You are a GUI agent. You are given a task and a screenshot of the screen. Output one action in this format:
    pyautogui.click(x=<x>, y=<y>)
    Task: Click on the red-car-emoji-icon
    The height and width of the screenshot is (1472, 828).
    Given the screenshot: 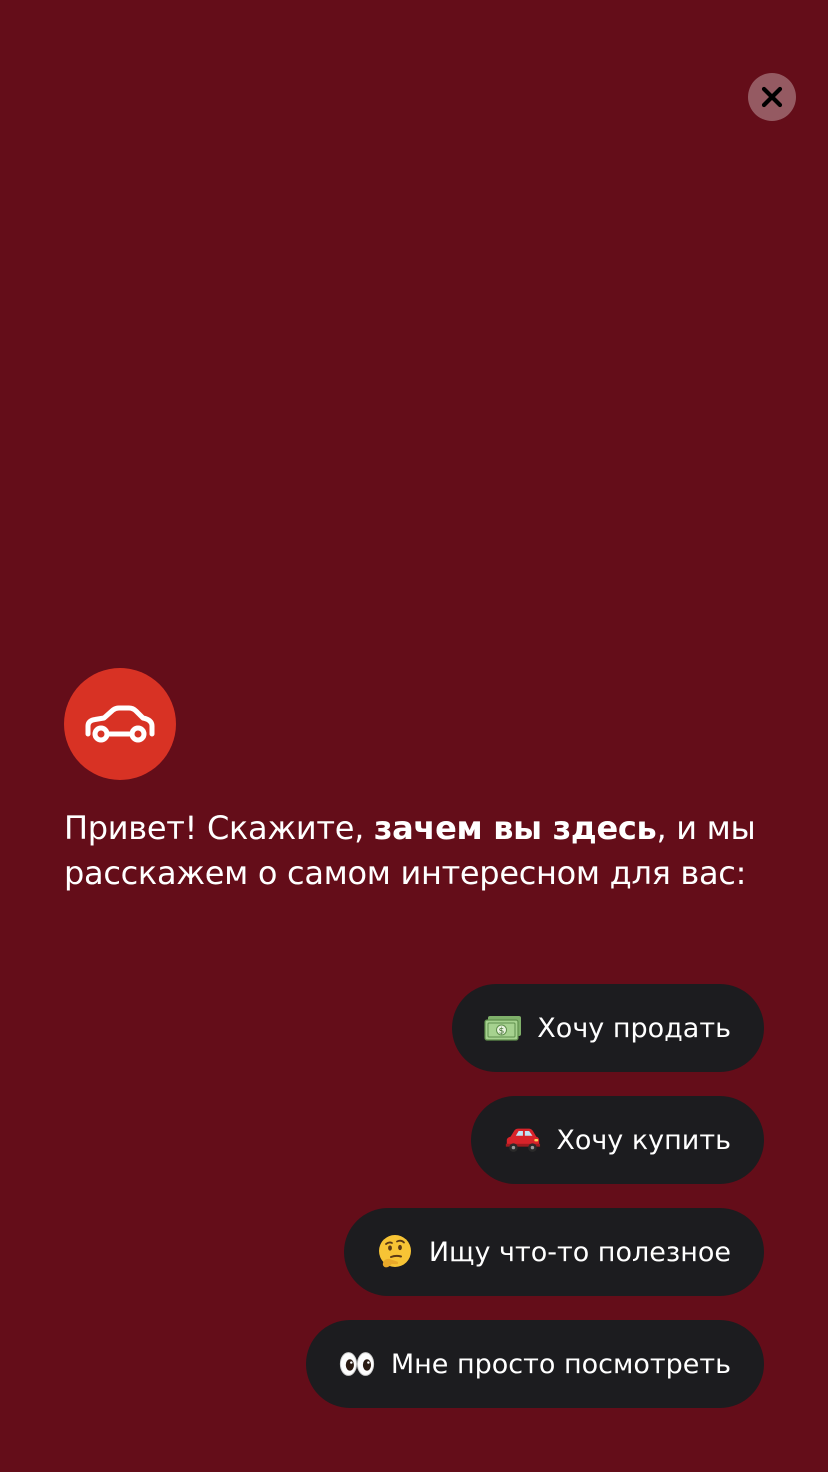 What is the action you would take?
    pyautogui.click(x=522, y=1140)
    